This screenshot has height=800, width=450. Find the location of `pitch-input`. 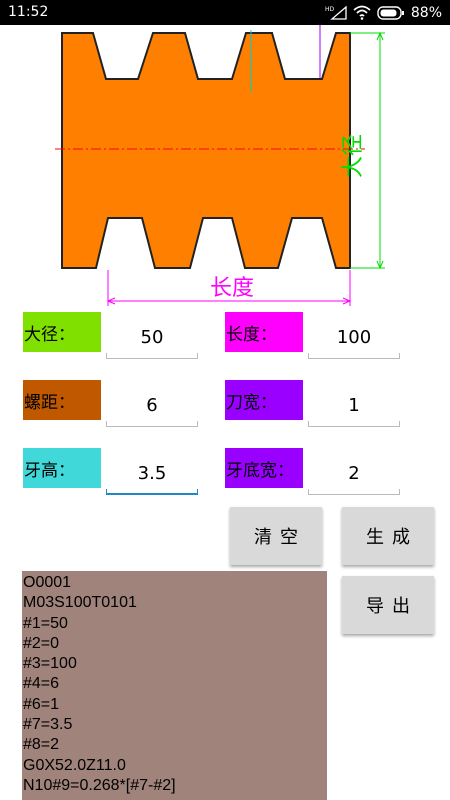

pitch-input is located at coordinates (152, 405).